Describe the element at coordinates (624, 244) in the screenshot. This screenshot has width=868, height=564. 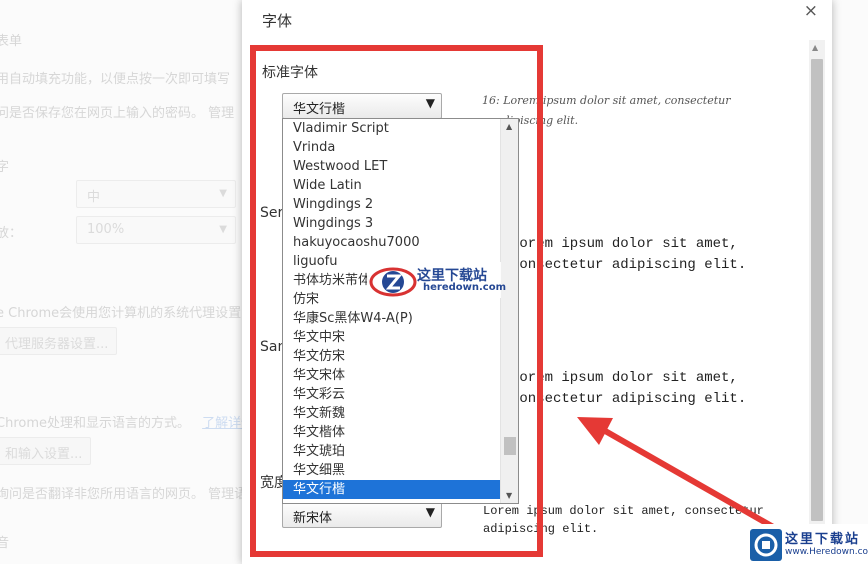
I see `serif-font-preview-line1: Lorem ipsum dolor sit amet,` at that location.